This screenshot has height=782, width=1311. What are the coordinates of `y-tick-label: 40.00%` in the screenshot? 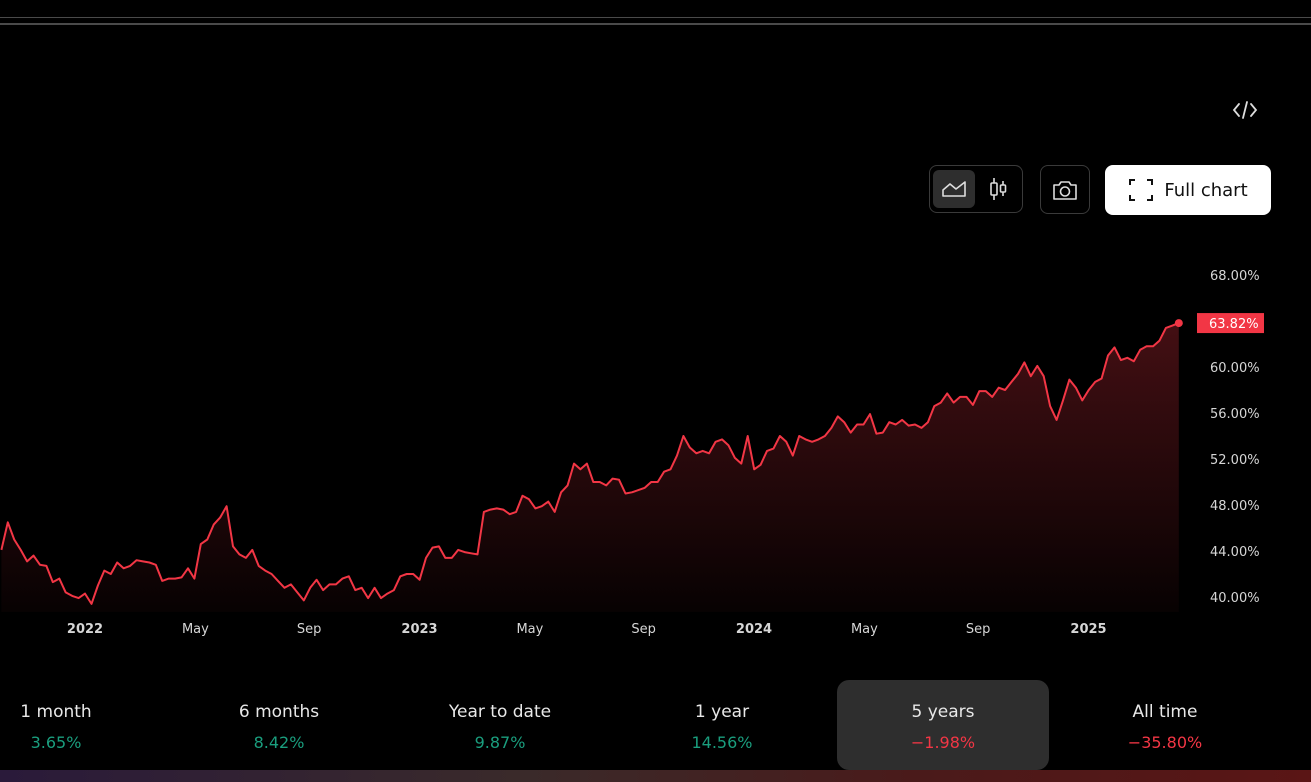 It's located at (1235, 598).